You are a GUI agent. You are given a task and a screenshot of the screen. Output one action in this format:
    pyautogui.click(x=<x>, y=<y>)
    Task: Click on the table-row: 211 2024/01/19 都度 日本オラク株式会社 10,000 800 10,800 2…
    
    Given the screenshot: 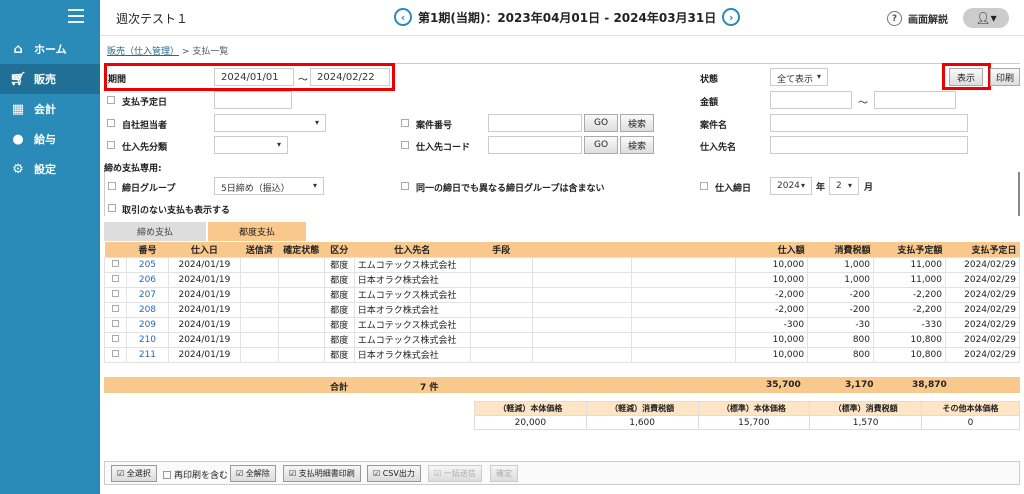 What is the action you would take?
    pyautogui.click(x=562, y=354)
    